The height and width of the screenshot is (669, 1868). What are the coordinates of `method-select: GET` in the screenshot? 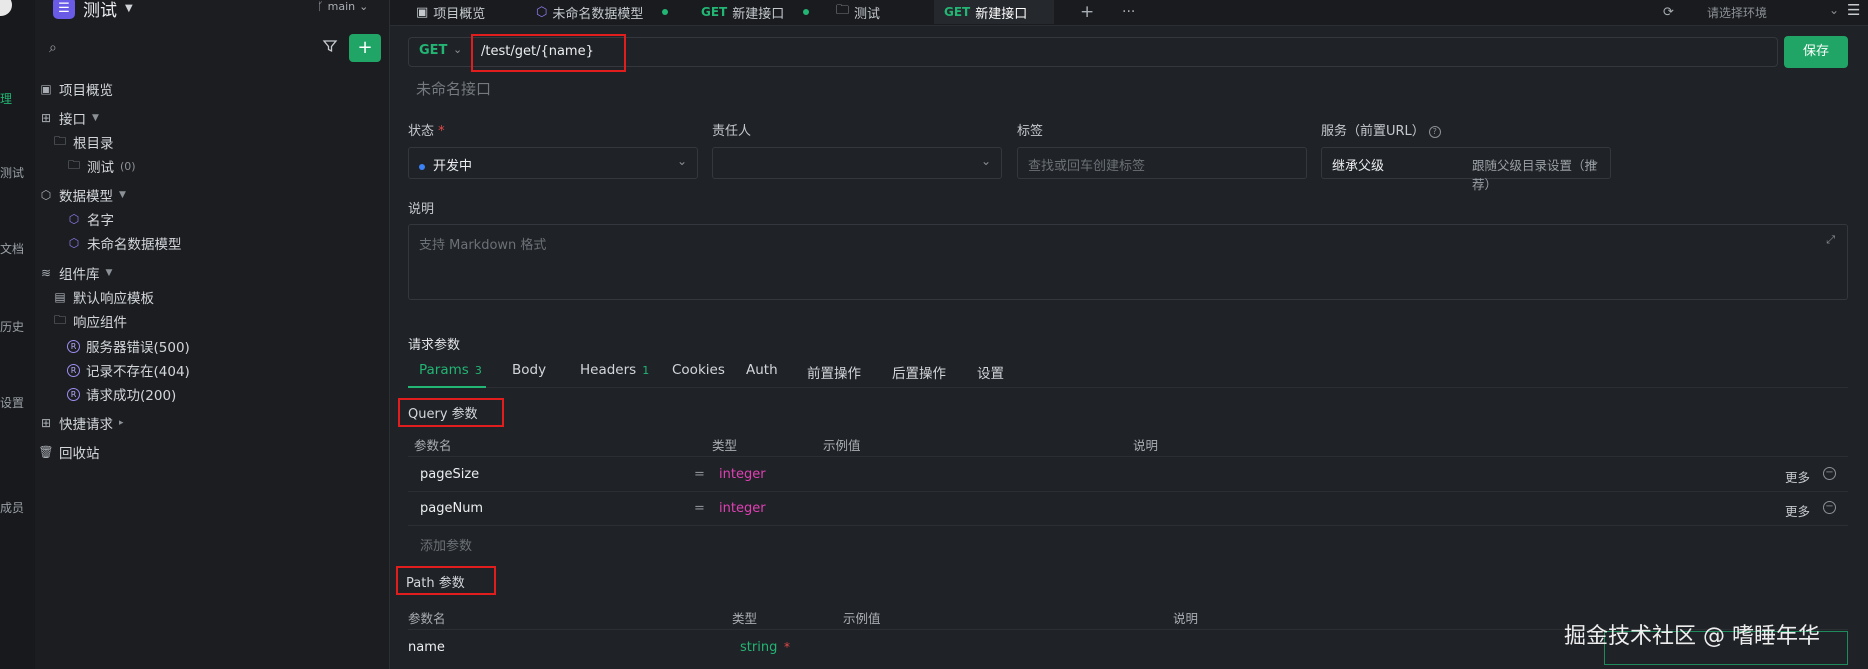 It's located at (433, 50).